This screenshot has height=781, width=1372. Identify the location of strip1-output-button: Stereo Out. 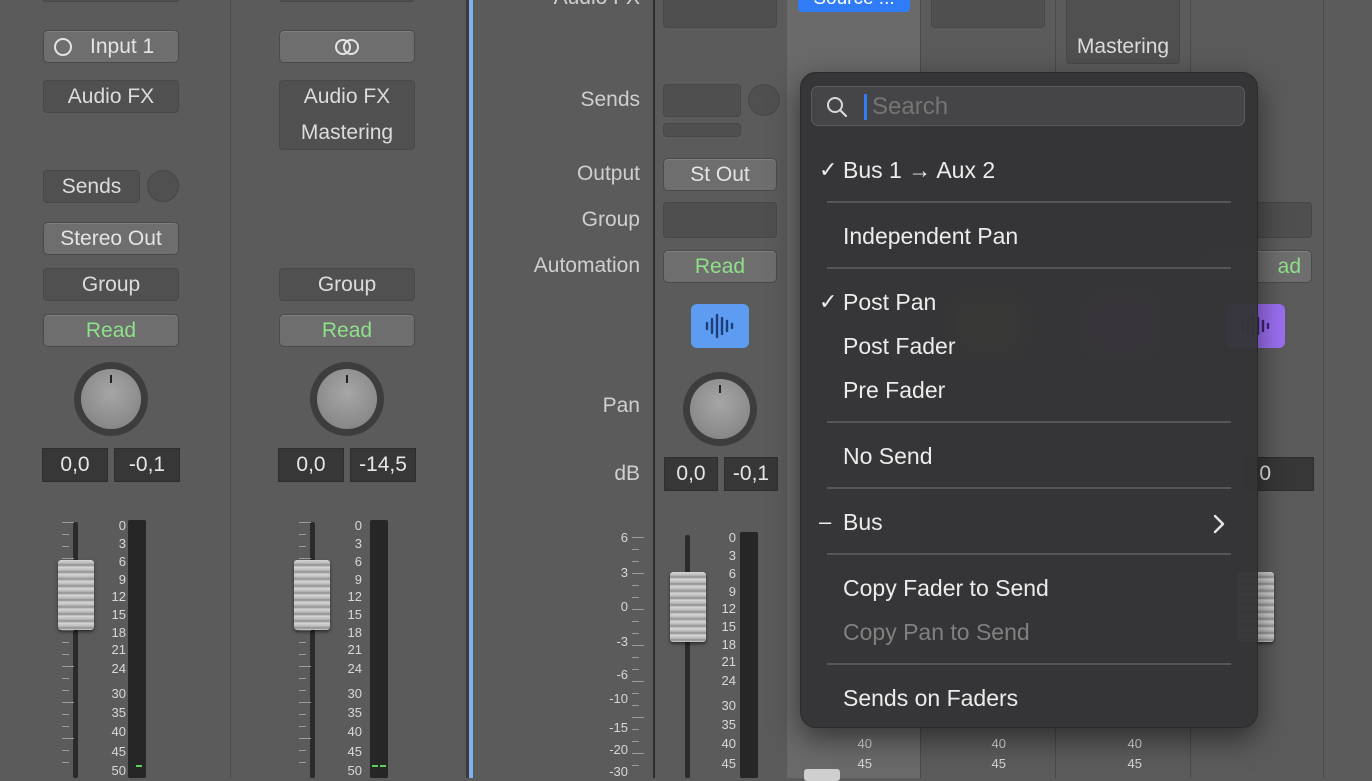
(111, 238).